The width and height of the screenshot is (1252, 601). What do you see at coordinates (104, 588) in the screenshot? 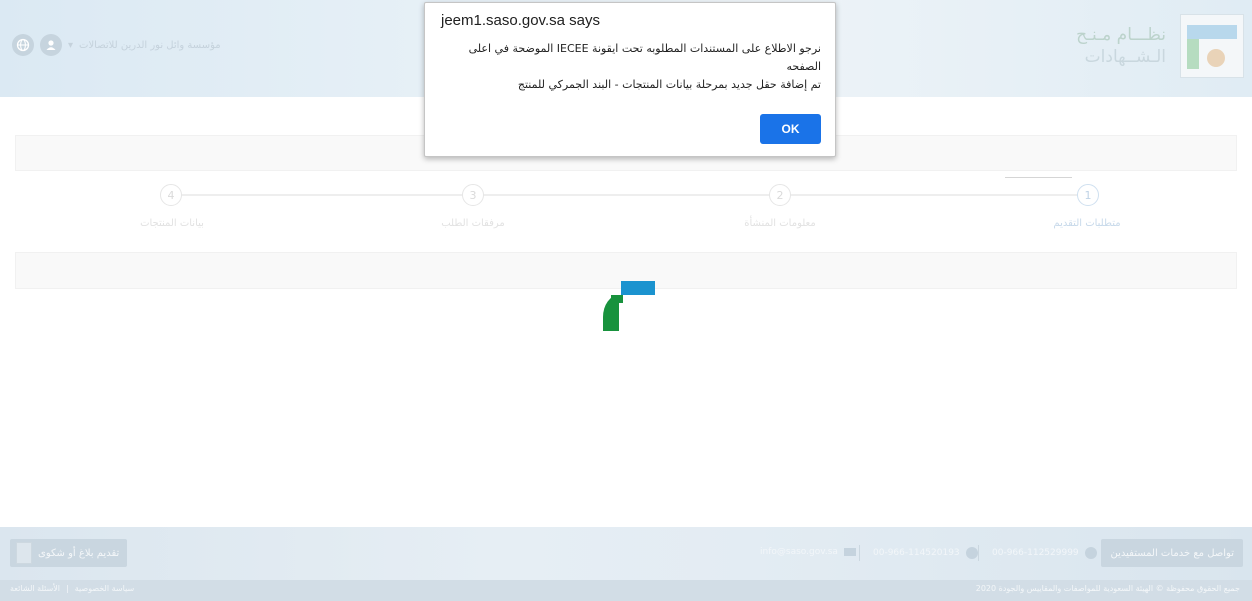
I see `privacy-policy-link: سياسة الخصوصية` at bounding box center [104, 588].